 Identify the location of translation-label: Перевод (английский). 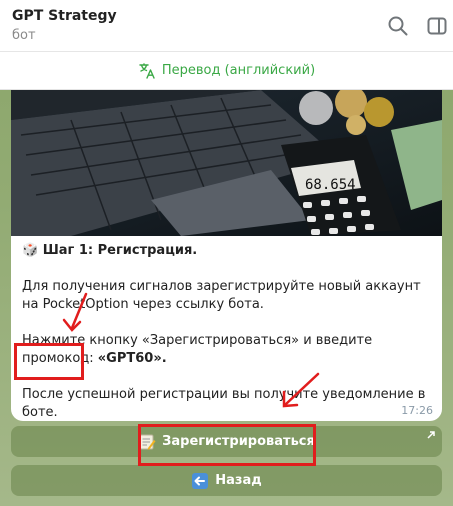
(238, 70).